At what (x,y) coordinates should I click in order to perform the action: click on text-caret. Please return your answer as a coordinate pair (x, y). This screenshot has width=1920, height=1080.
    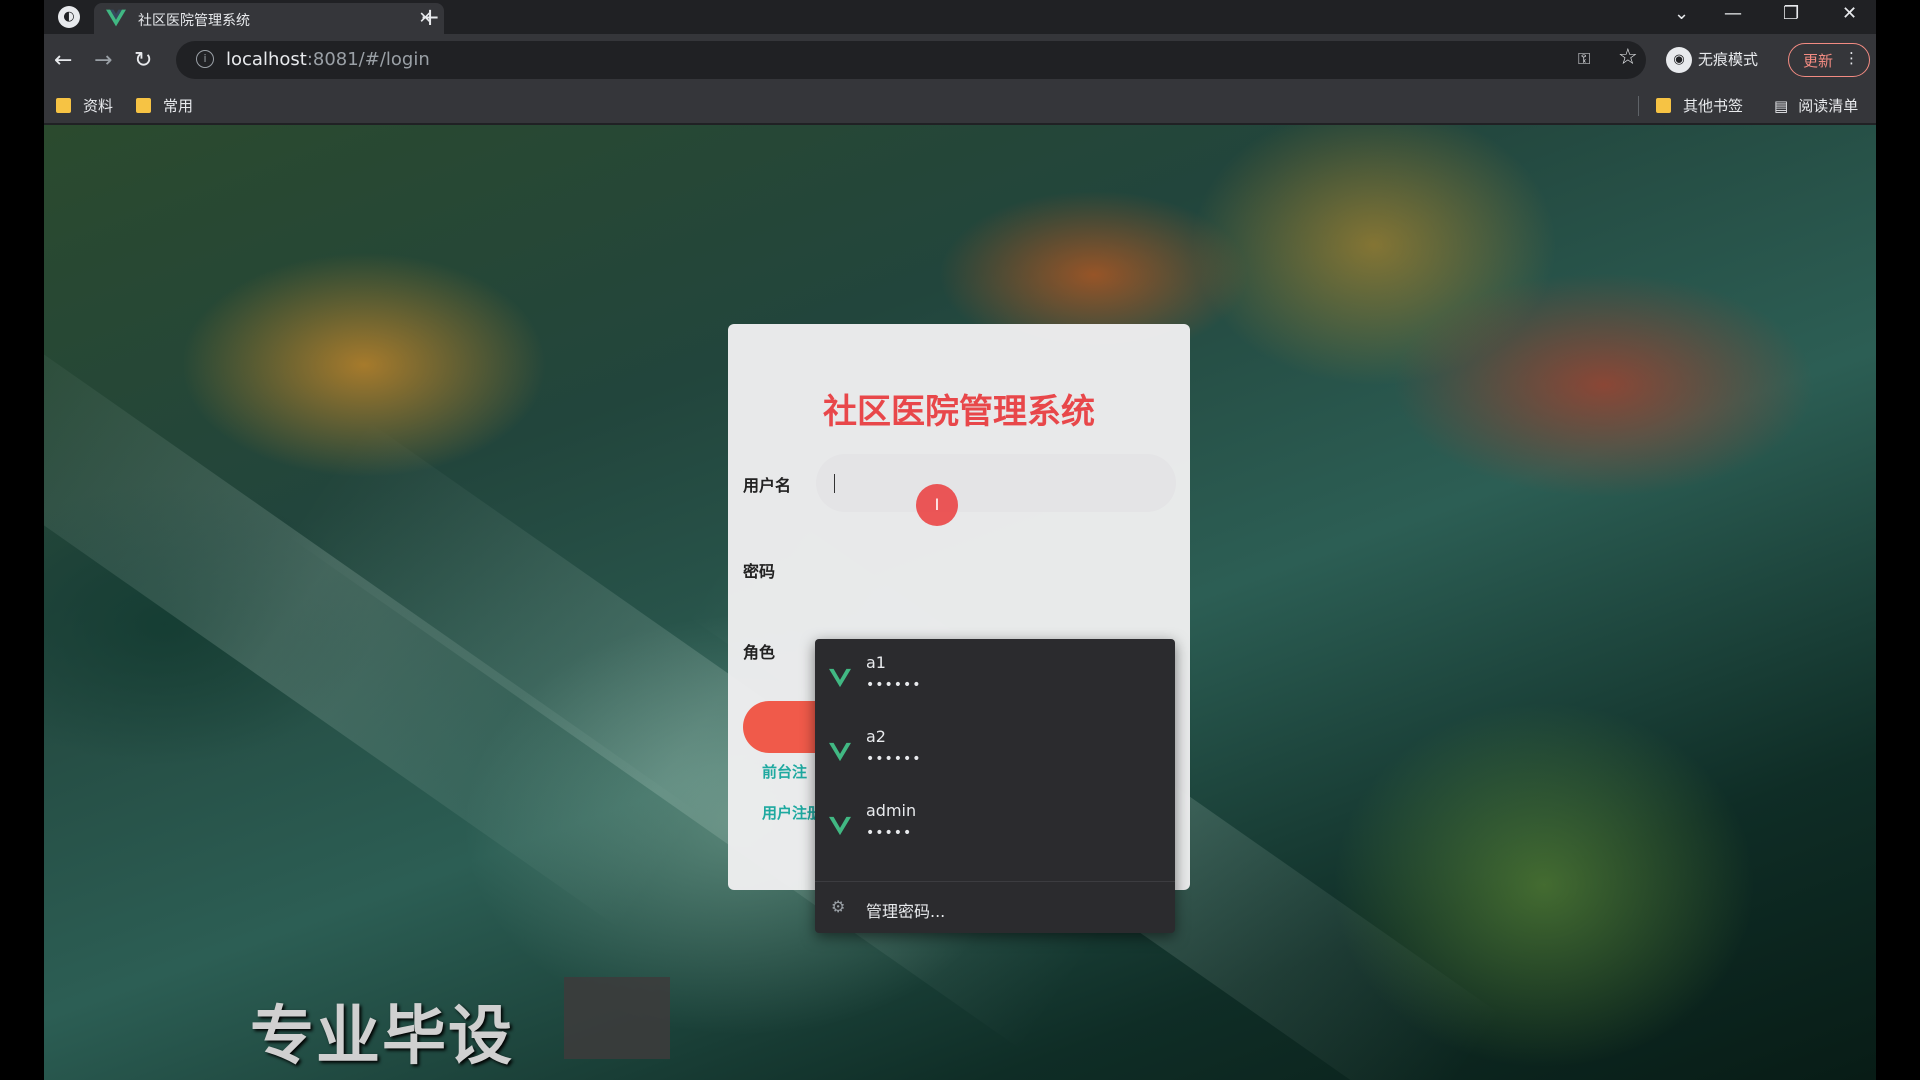
    Looking at the image, I should click on (834, 483).